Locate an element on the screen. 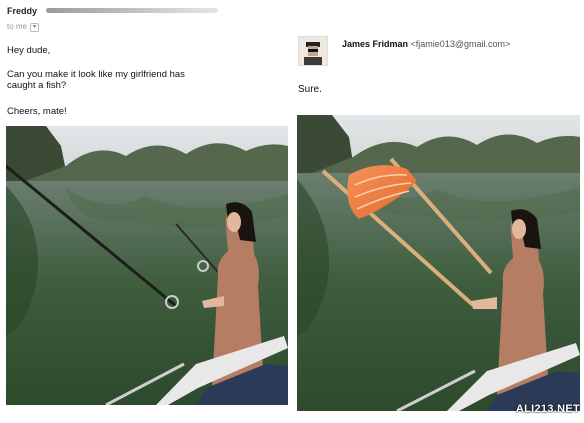  reply-sender-email: <fjamie013@gmail.com> is located at coordinates (460, 44).